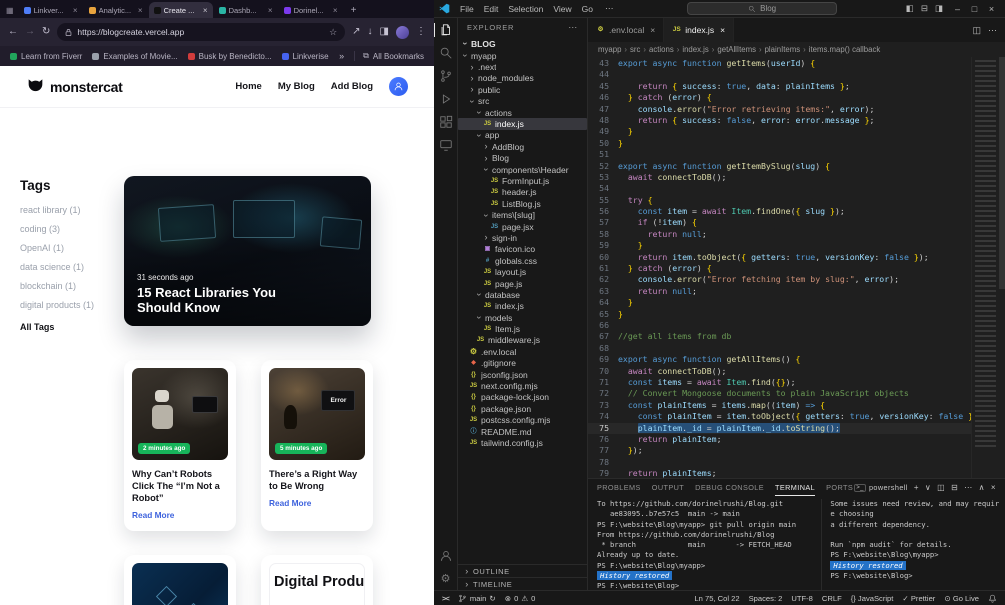 This screenshot has height=605, width=1005. What do you see at coordinates (352, 86) in the screenshot?
I see `nav-add-blog: Add Blog` at bounding box center [352, 86].